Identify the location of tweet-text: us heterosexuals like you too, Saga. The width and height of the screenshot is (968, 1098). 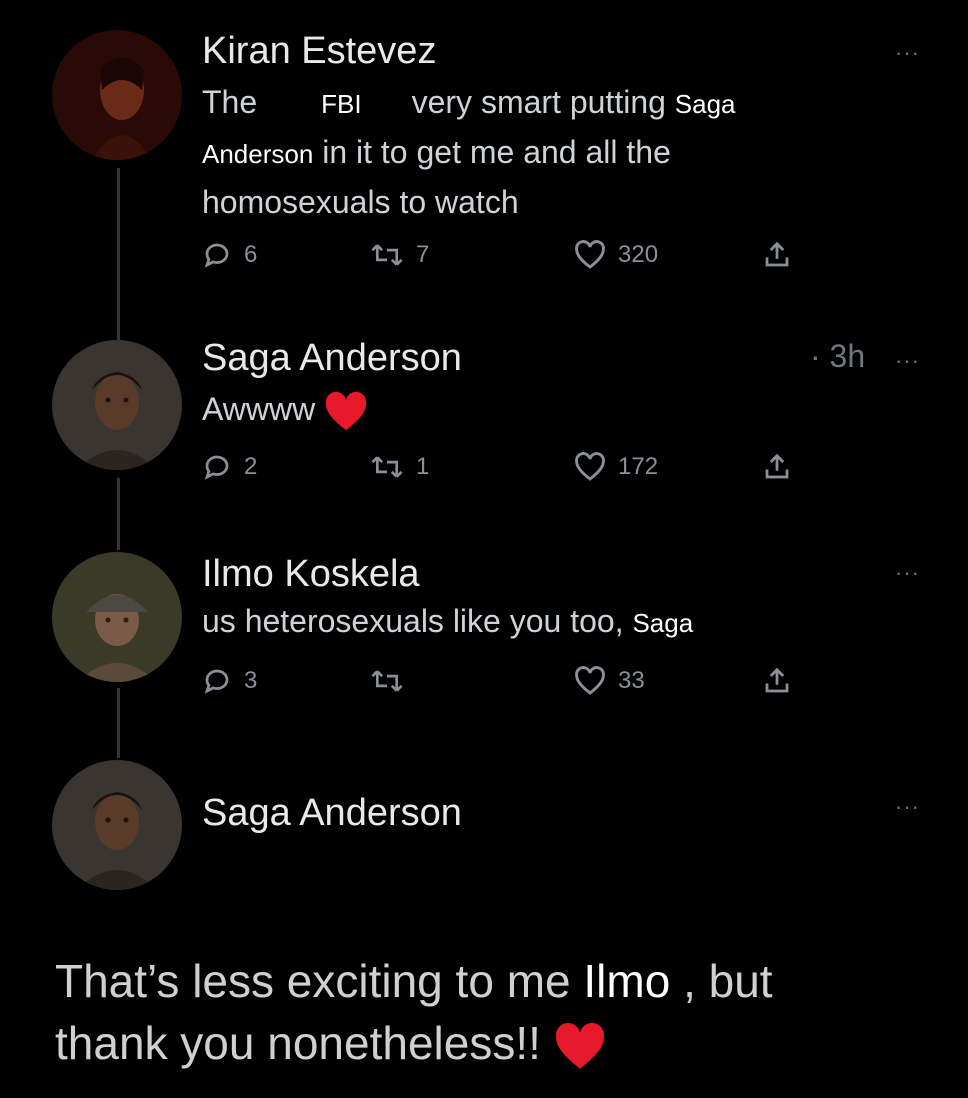
(448, 621).